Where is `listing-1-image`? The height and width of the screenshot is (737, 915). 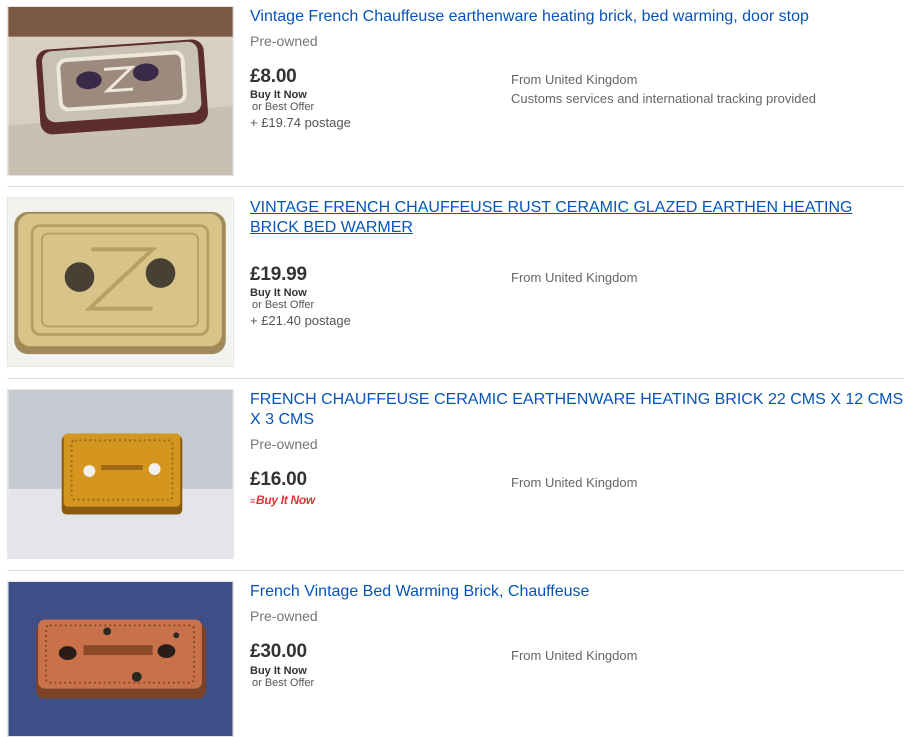
listing-1-image is located at coordinates (120, 91).